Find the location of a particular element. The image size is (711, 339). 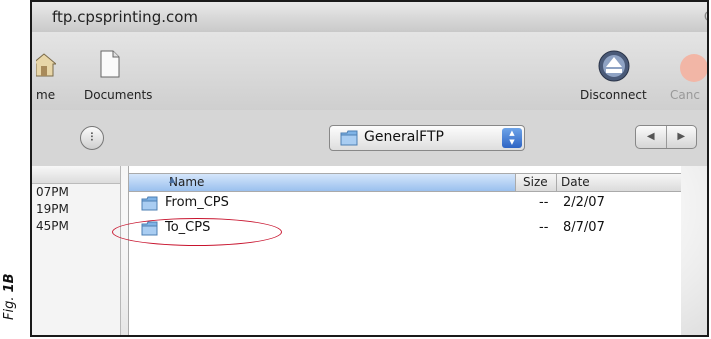

folder-popup: GeneralFTP ▲ ▼ is located at coordinates (427, 138).